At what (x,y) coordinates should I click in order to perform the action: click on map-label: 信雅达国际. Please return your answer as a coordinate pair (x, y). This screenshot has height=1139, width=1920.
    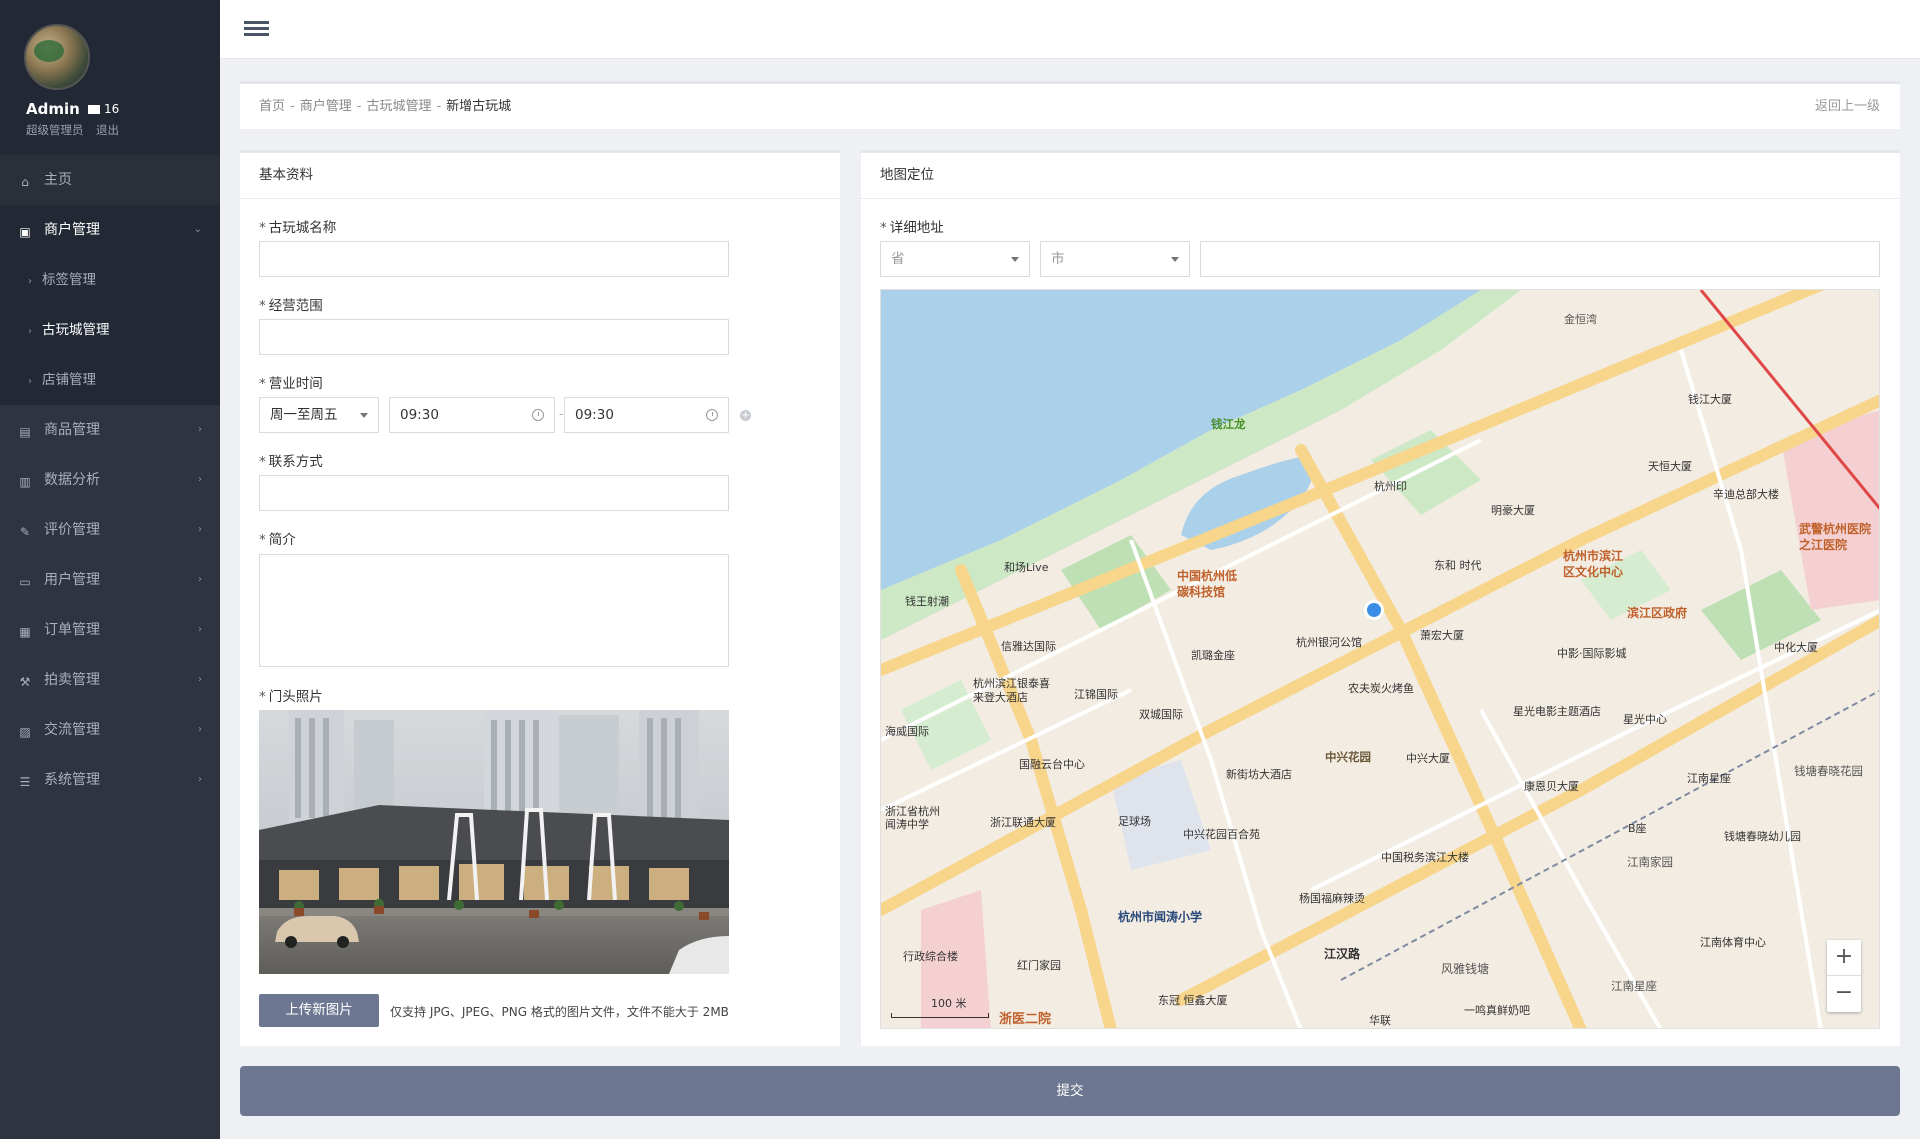
    Looking at the image, I should click on (1028, 646).